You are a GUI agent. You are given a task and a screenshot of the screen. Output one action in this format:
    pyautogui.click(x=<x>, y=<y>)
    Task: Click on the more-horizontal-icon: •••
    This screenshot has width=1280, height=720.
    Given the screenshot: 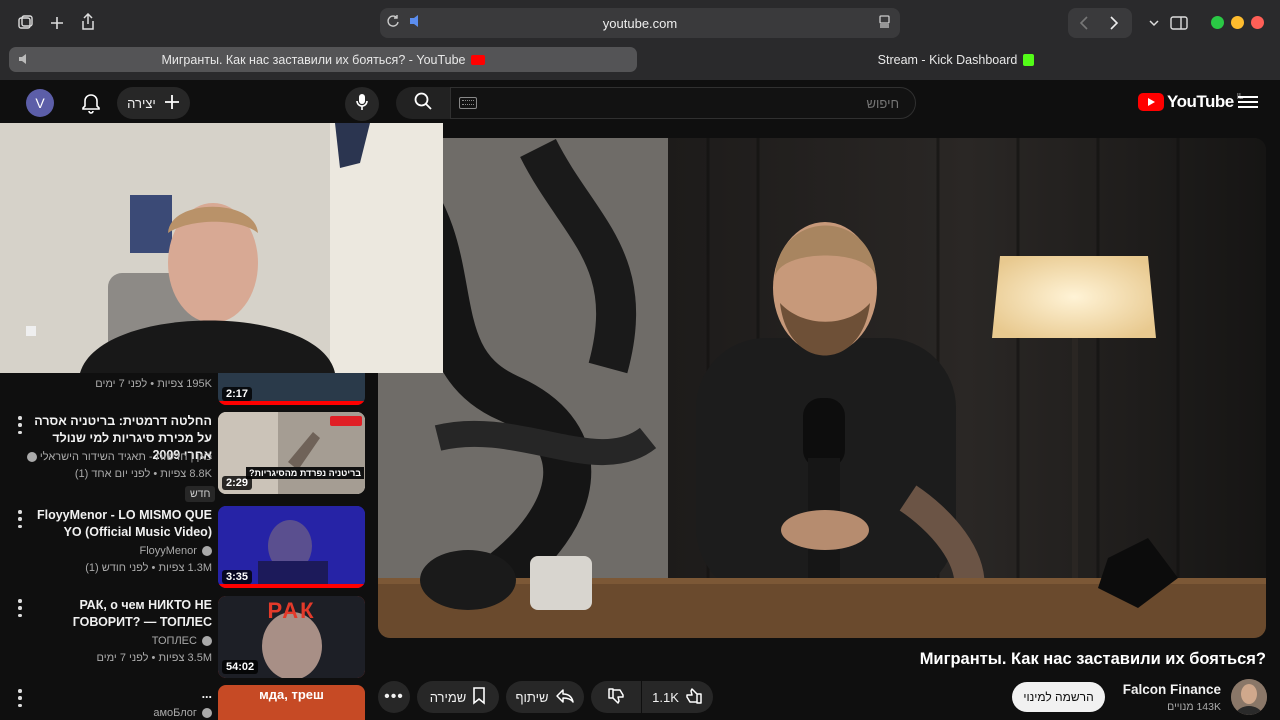 What is the action you would take?
    pyautogui.click(x=394, y=696)
    